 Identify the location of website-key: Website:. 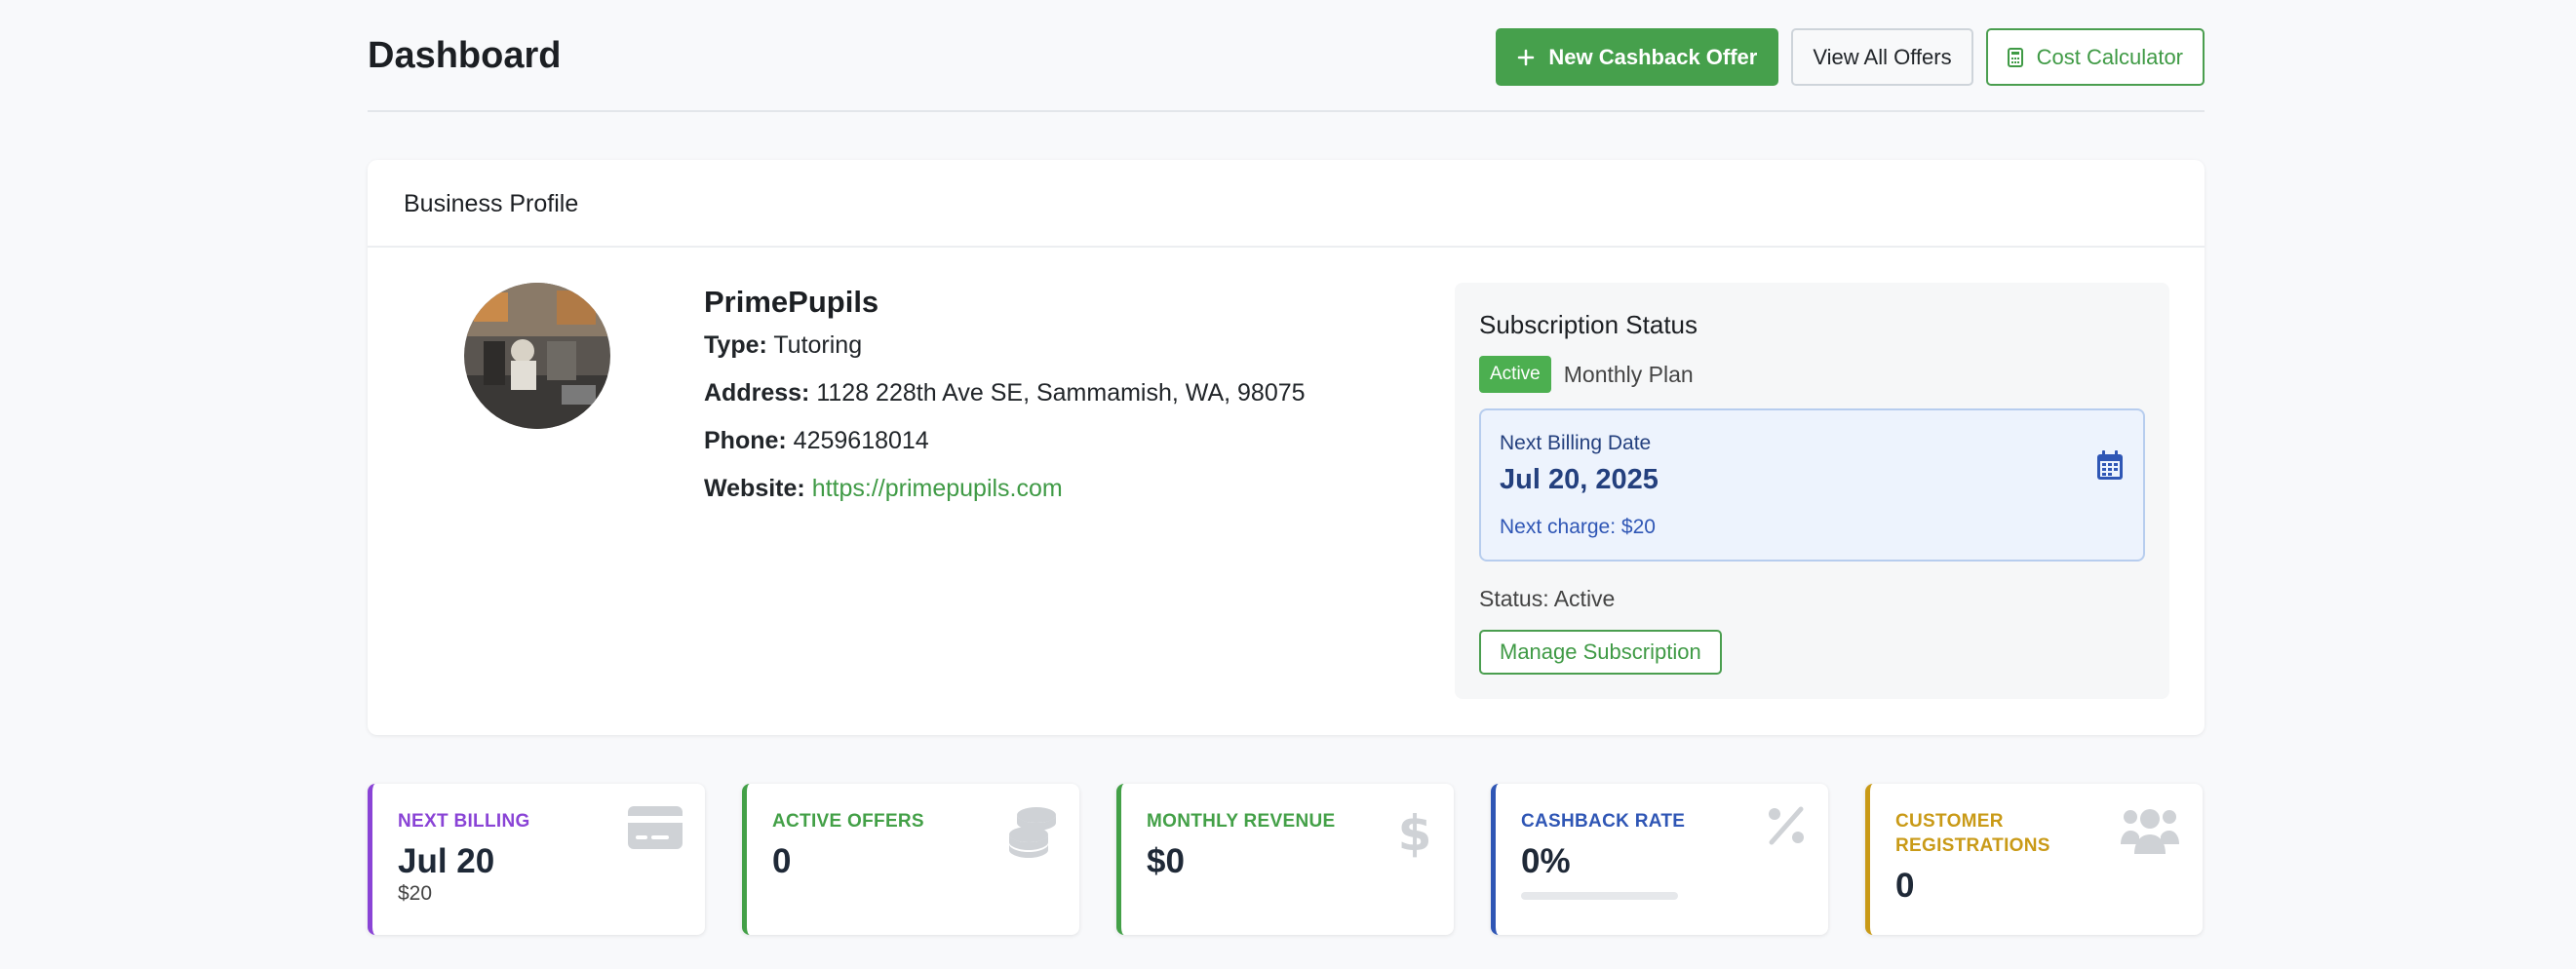
(754, 488).